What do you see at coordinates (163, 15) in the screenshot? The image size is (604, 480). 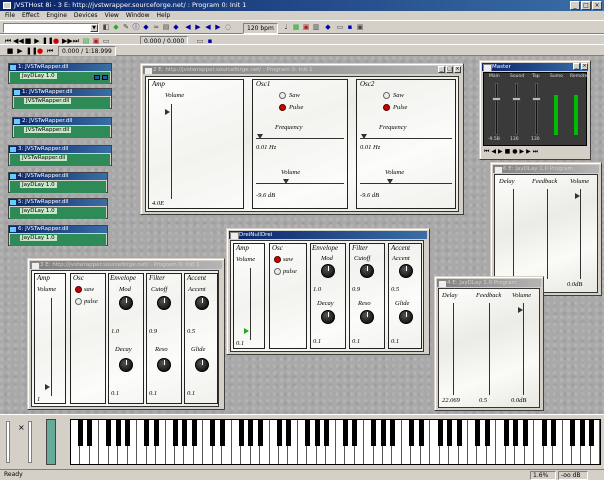 I see `menu-help: Help` at bounding box center [163, 15].